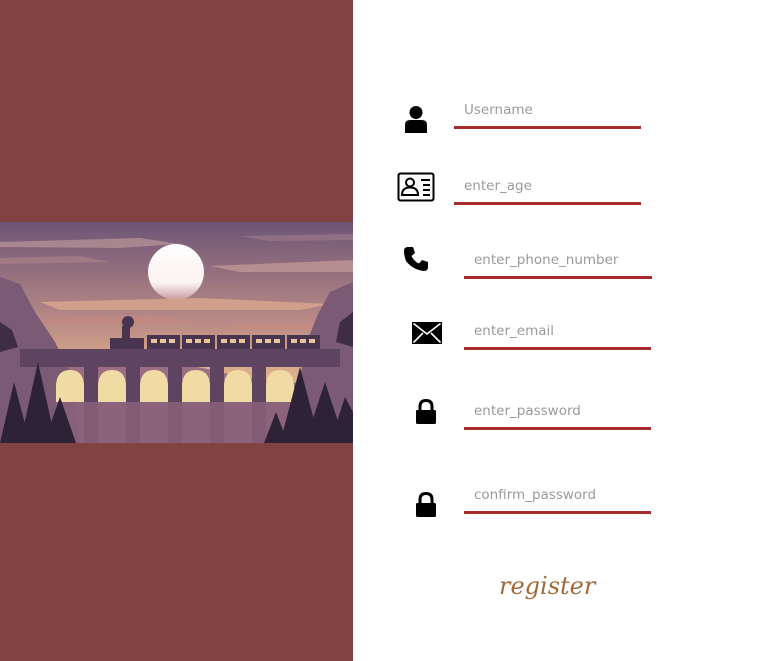  Describe the element at coordinates (416, 119) in the screenshot. I see `user-icon` at that location.